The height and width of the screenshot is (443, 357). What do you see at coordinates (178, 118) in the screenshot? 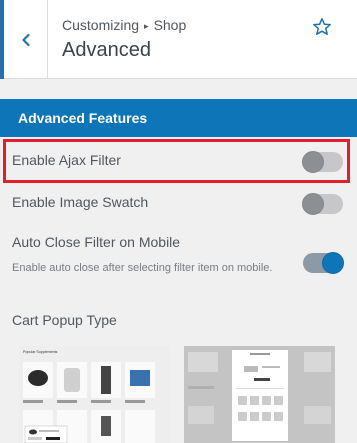
I see `section-title: Advanced Features` at bounding box center [178, 118].